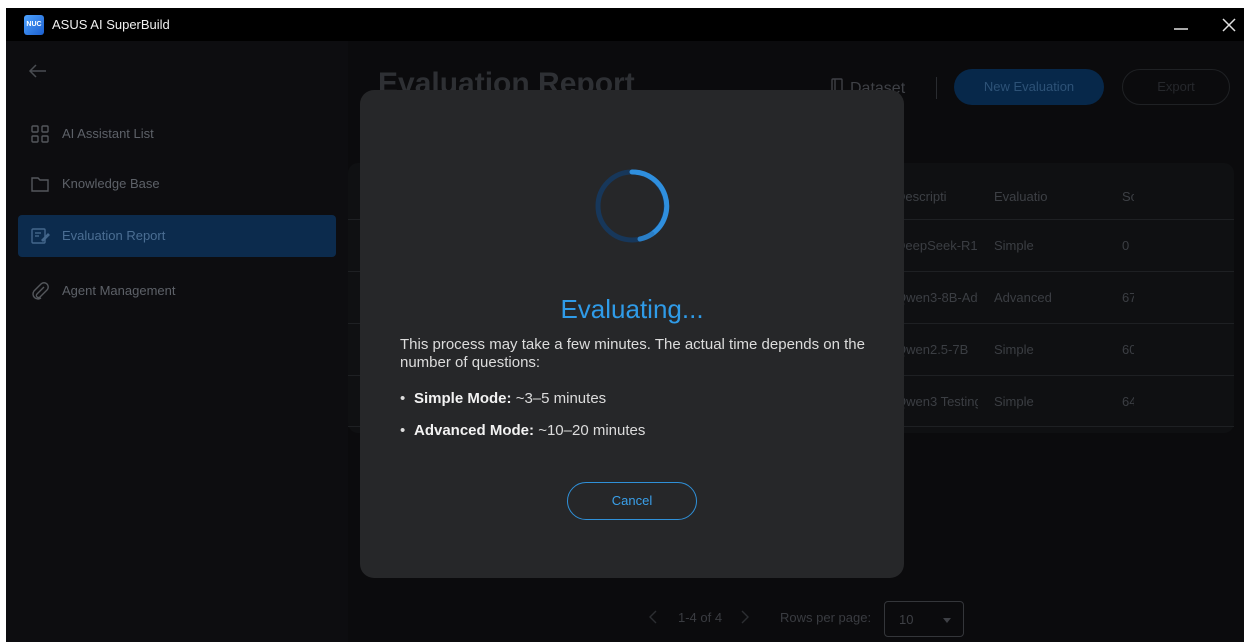 The image size is (1250, 642). What do you see at coordinates (40, 134) in the screenshot?
I see `grid-icon` at bounding box center [40, 134].